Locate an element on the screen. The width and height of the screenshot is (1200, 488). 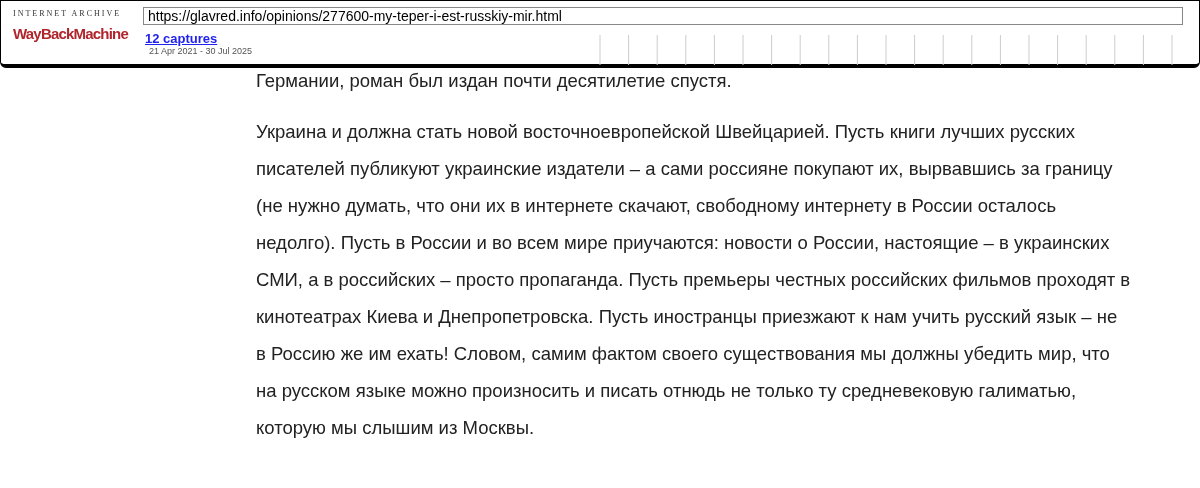
logo-caption: INTERNET ARCHIVE is located at coordinates (68, 13).